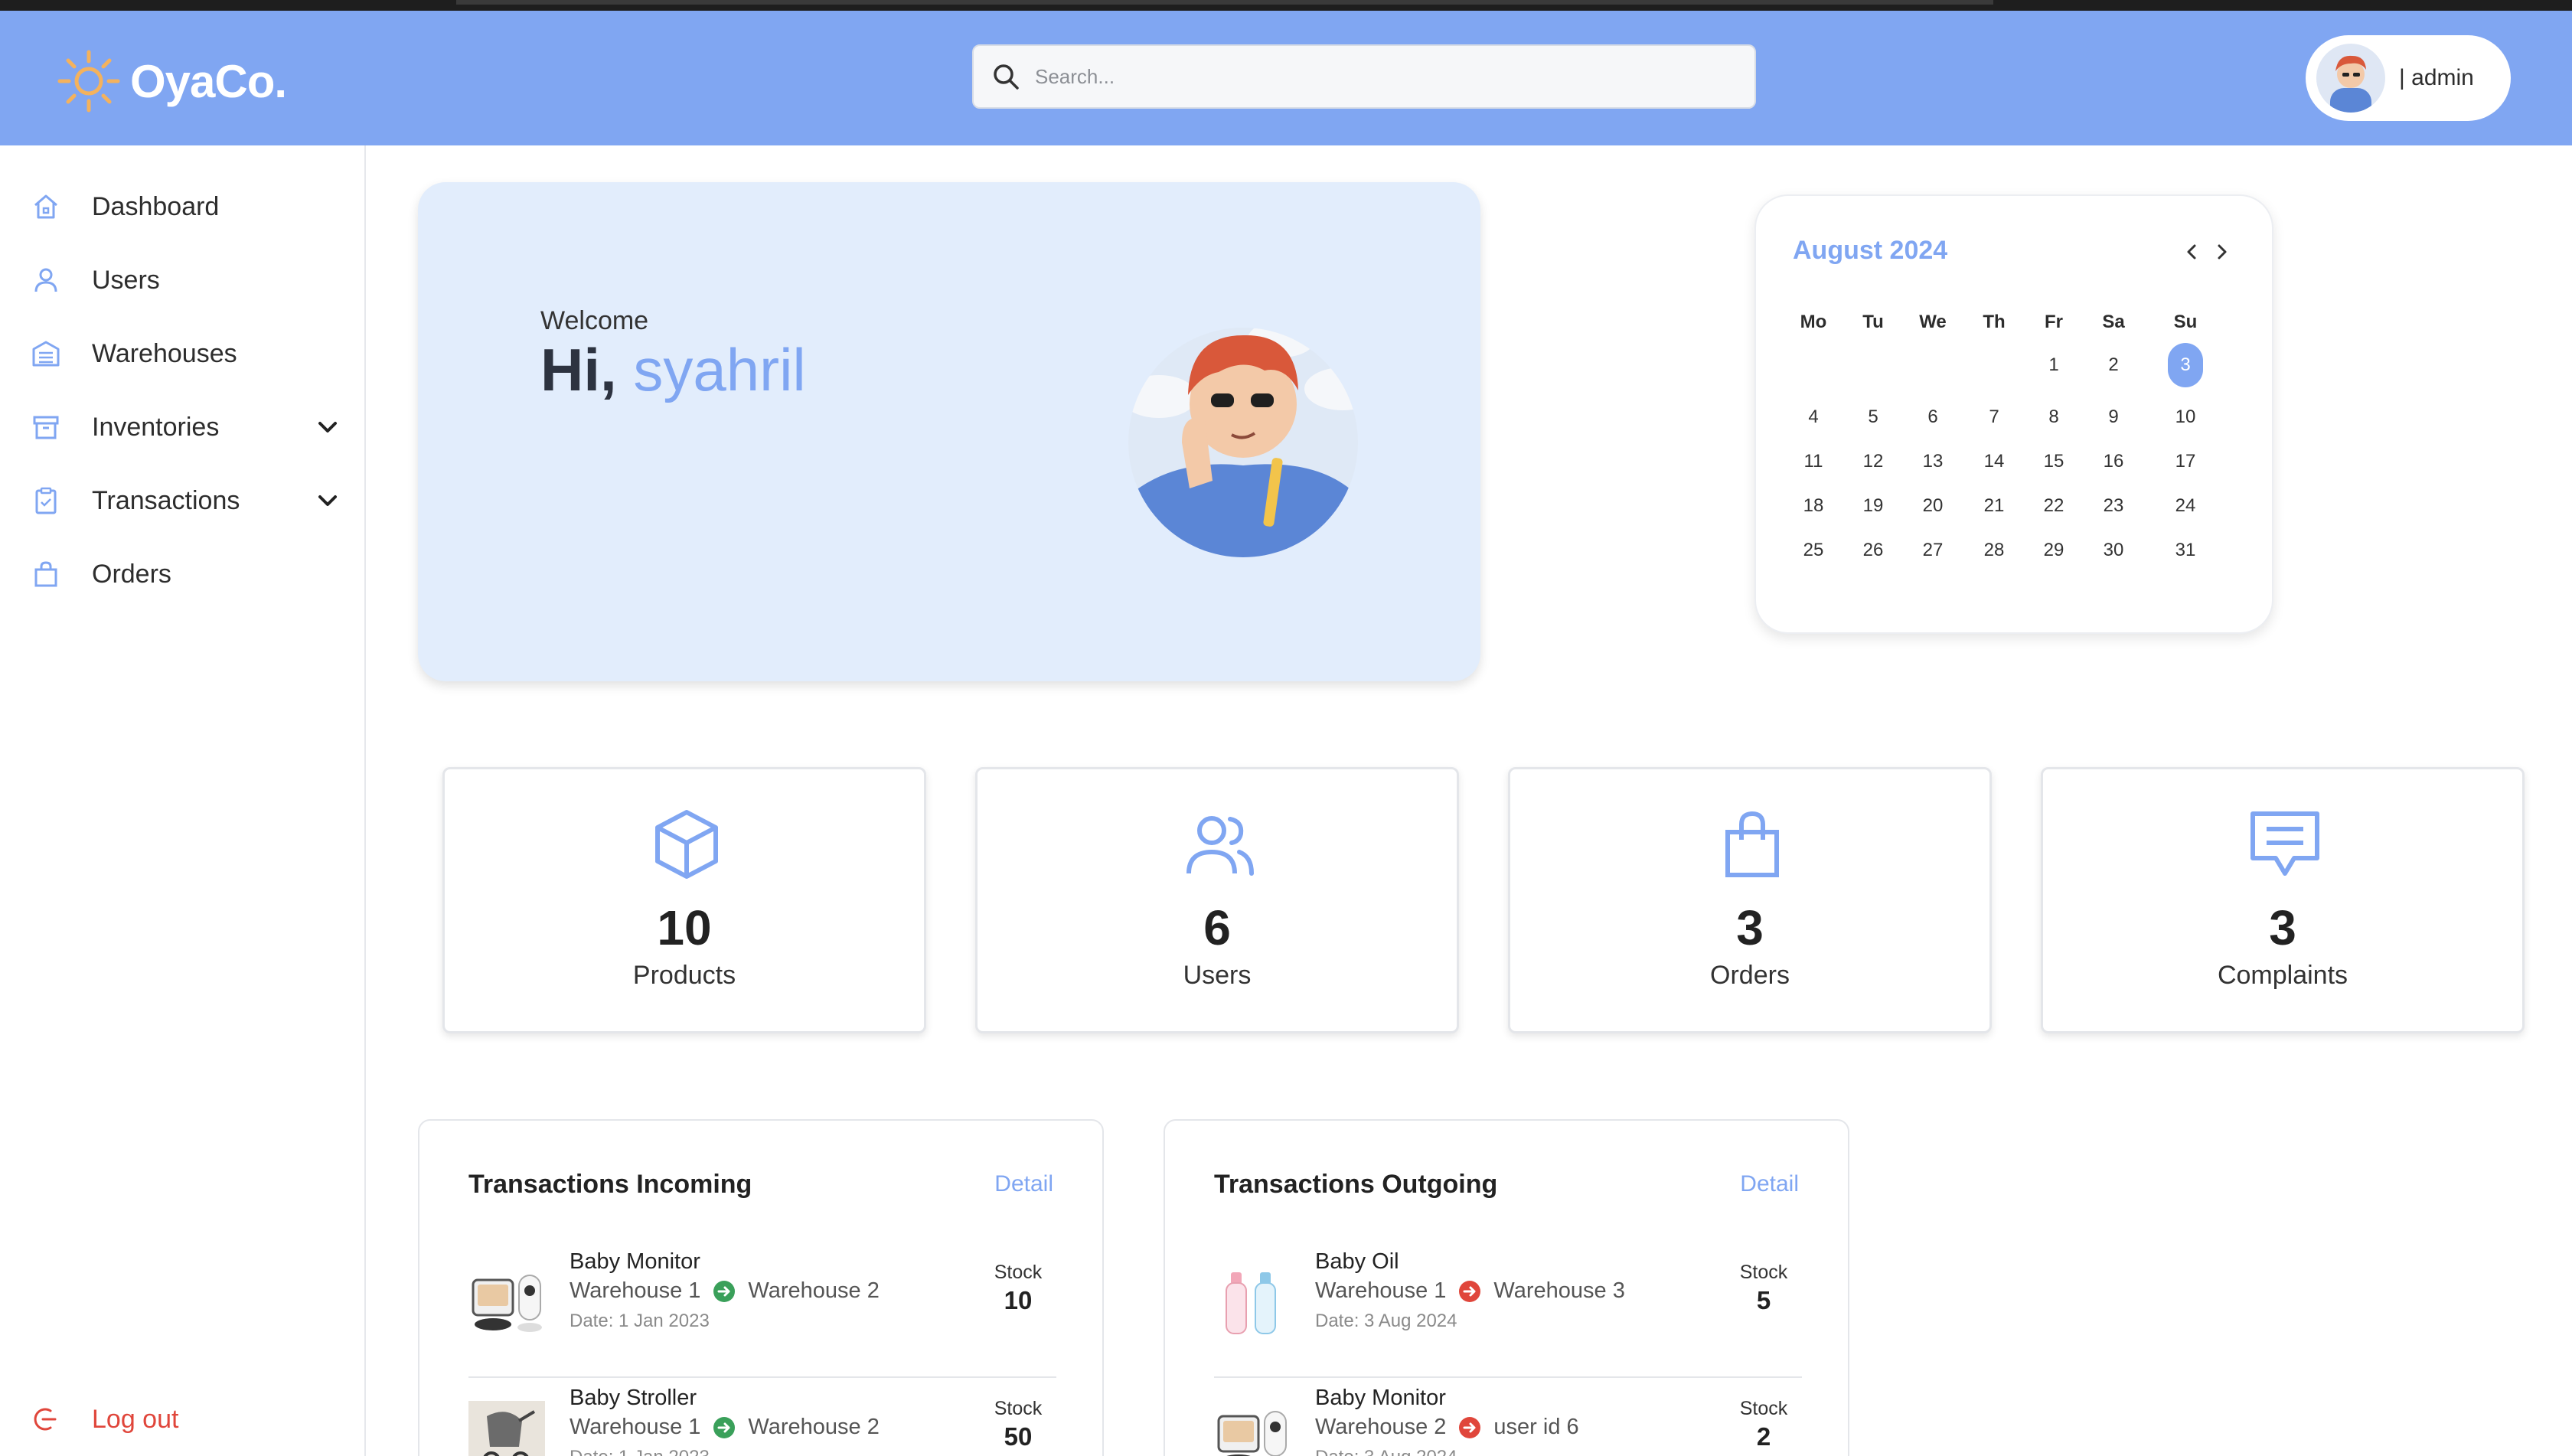 The height and width of the screenshot is (1456, 2572). What do you see at coordinates (2283, 900) in the screenshot?
I see `stat-card-complaints: 3 Complaints` at bounding box center [2283, 900].